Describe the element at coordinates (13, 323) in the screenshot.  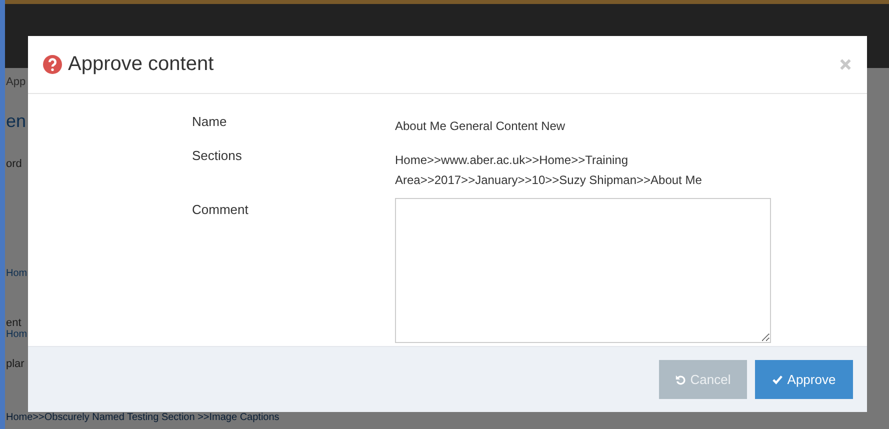
I see `page-text: ent` at that location.